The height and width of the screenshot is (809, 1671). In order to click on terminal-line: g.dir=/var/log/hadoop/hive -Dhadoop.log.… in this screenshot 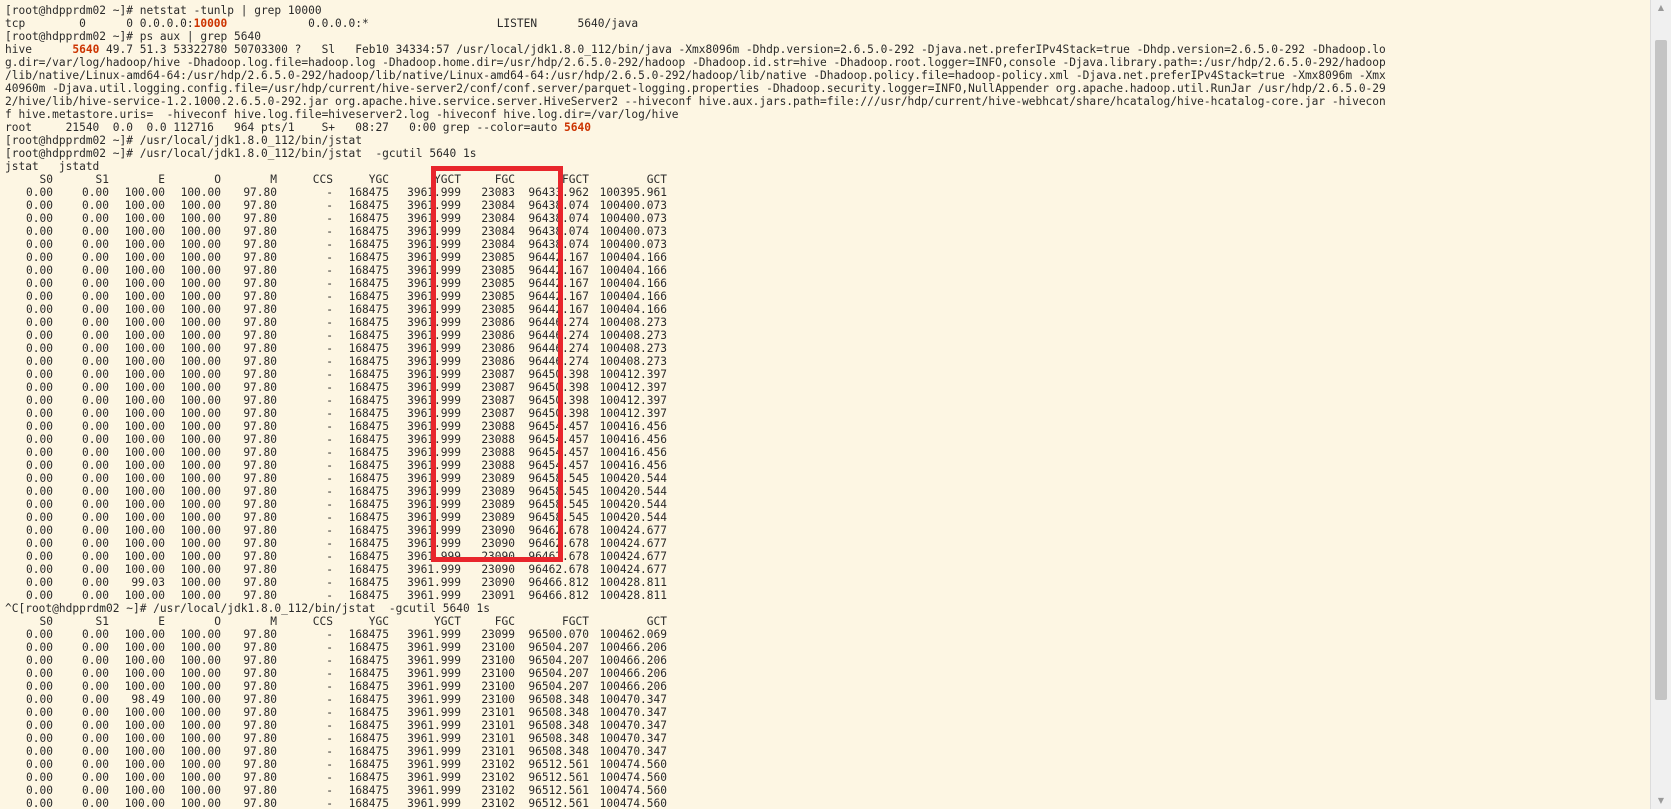, I will do `click(828, 62)`.